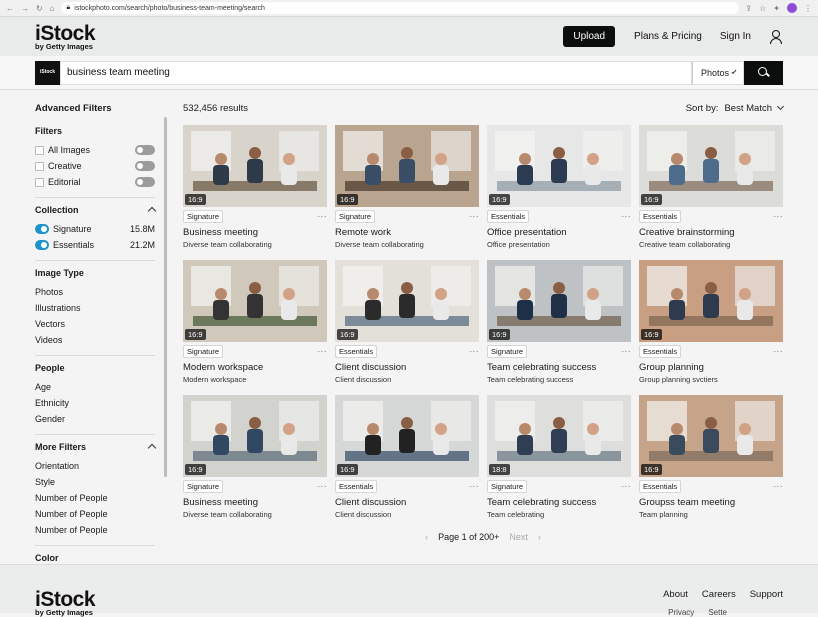  I want to click on home-icon: ⌂, so click(52, 8).